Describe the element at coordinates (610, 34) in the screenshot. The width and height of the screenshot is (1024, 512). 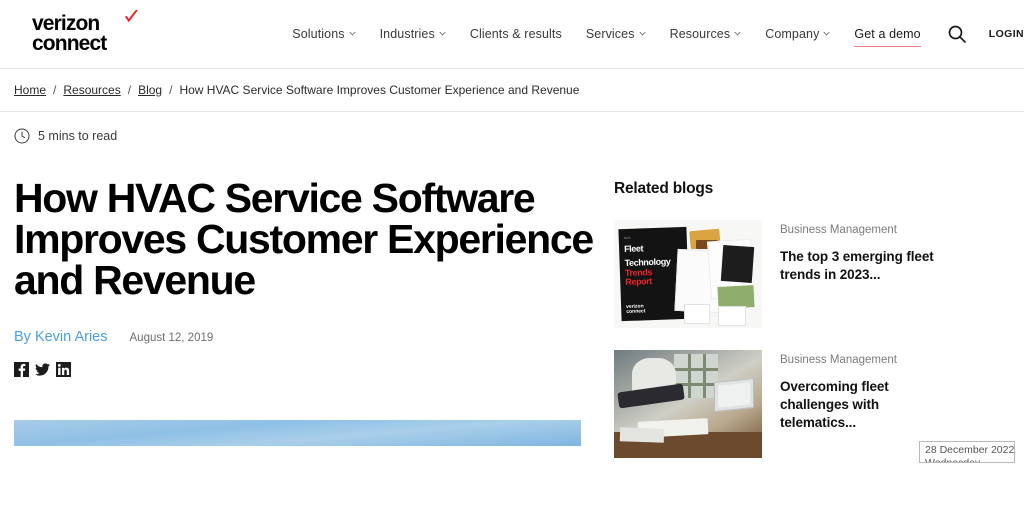
I see `nav-label: Services` at that location.